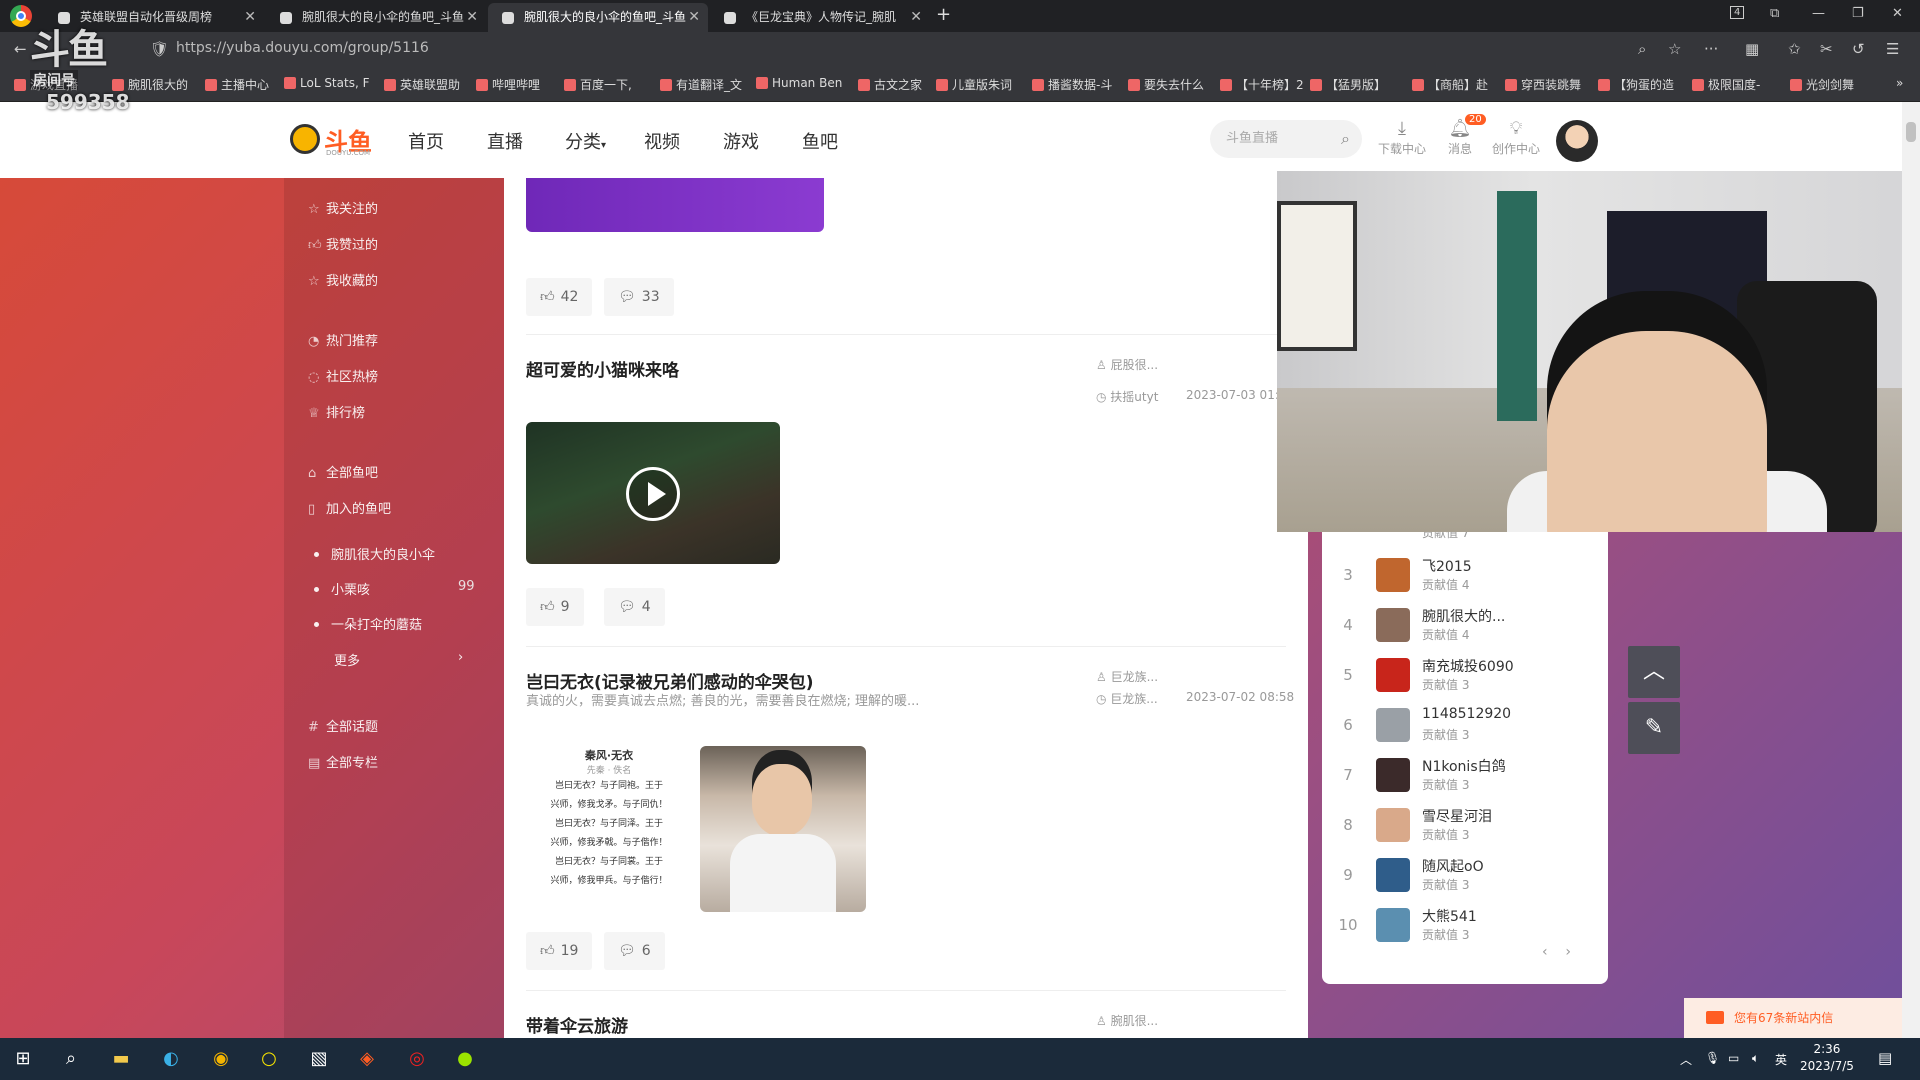 The width and height of the screenshot is (1920, 1080). What do you see at coordinates (1911, 570) in the screenshot?
I see `page-scrollbar` at bounding box center [1911, 570].